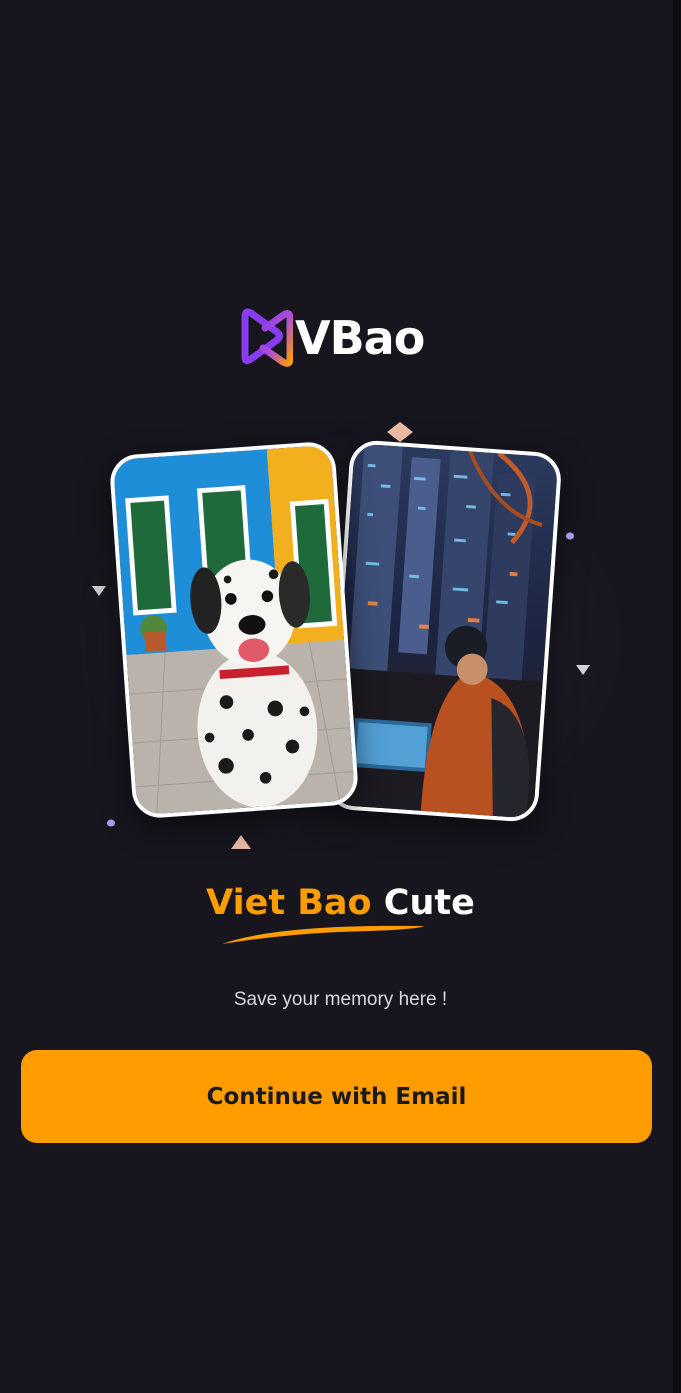 Image resolution: width=681 pixels, height=1393 pixels. What do you see at coordinates (429, 903) in the screenshot?
I see `headline-plain: Cute` at bounding box center [429, 903].